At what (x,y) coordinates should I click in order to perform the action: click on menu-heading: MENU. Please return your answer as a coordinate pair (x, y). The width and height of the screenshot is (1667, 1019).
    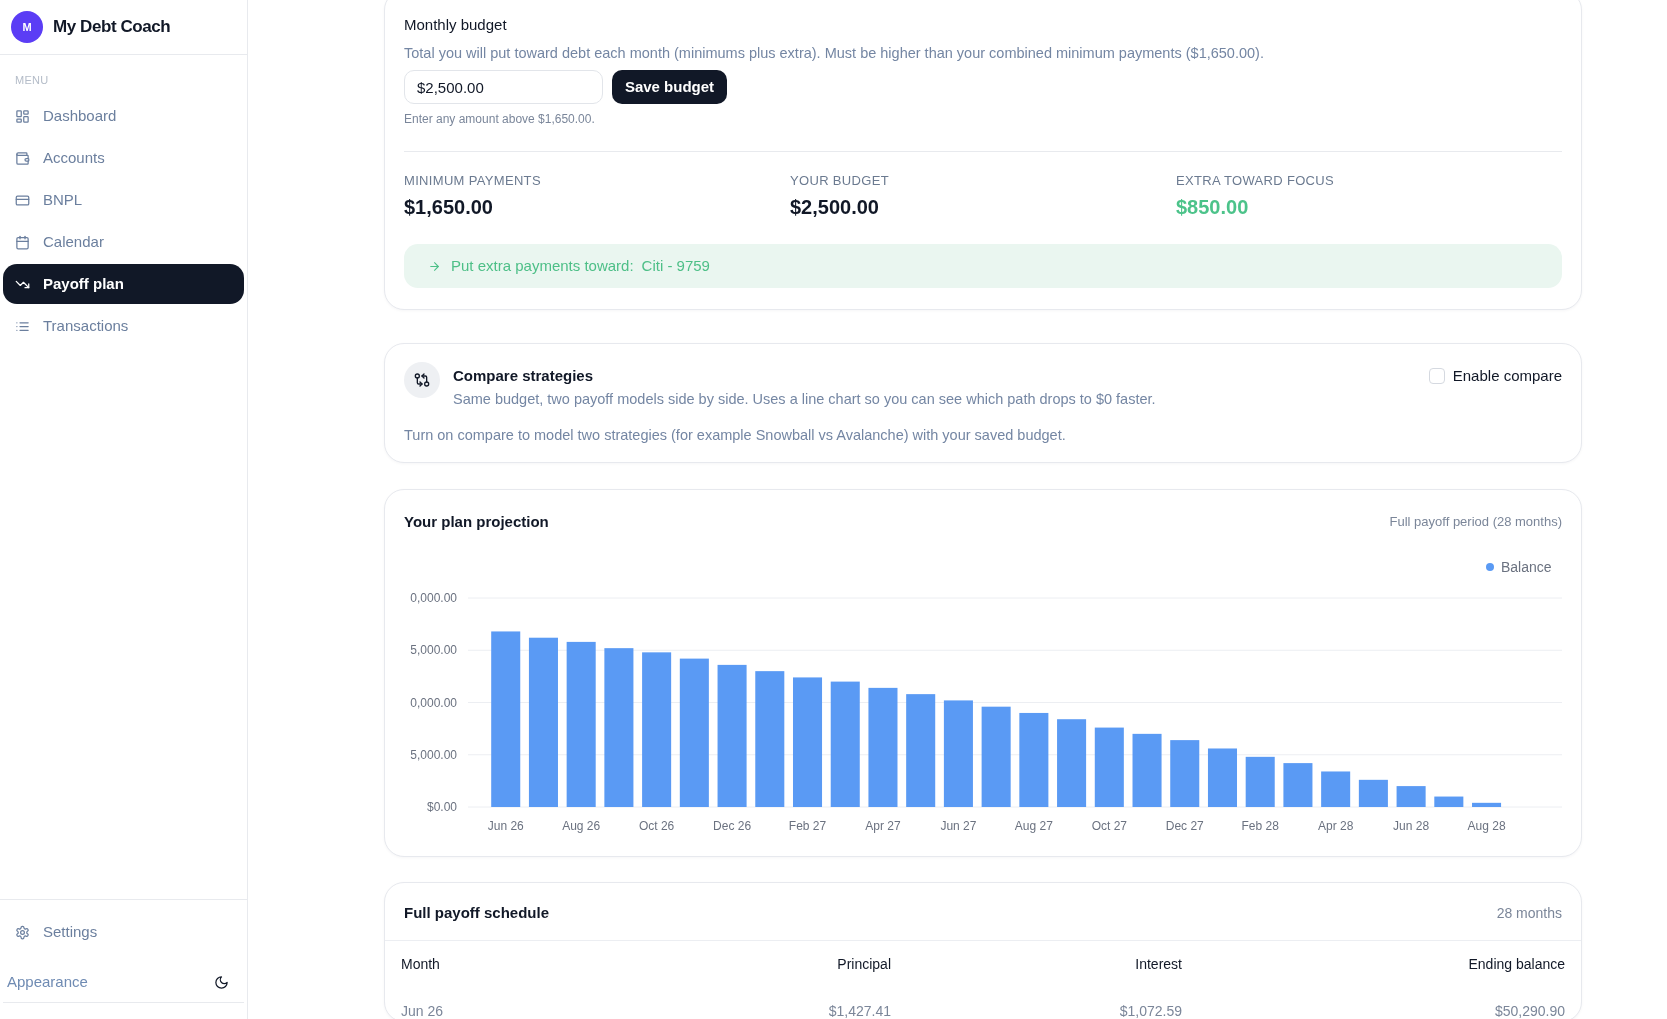
    Looking at the image, I should click on (32, 80).